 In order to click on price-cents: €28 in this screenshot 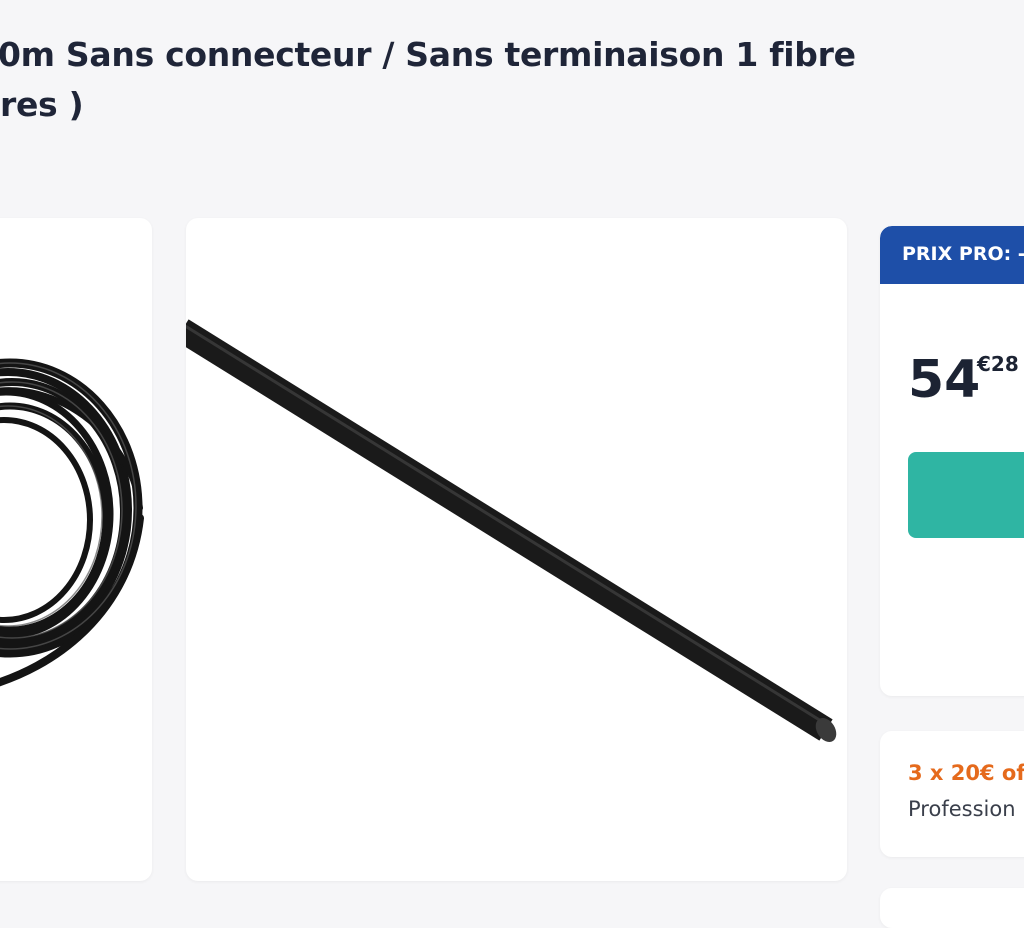, I will do `click(998, 364)`.